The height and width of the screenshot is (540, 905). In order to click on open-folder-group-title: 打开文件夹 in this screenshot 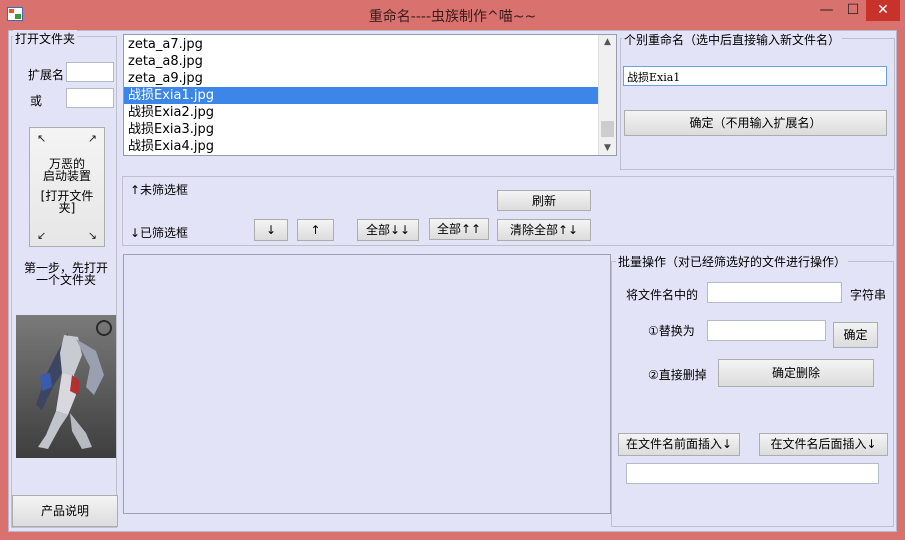, I will do `click(45, 38)`.